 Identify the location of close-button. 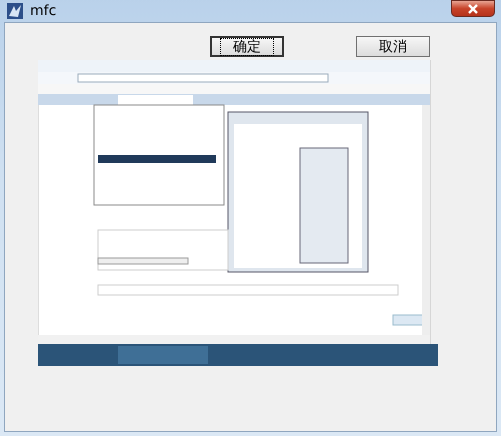
(473, 8).